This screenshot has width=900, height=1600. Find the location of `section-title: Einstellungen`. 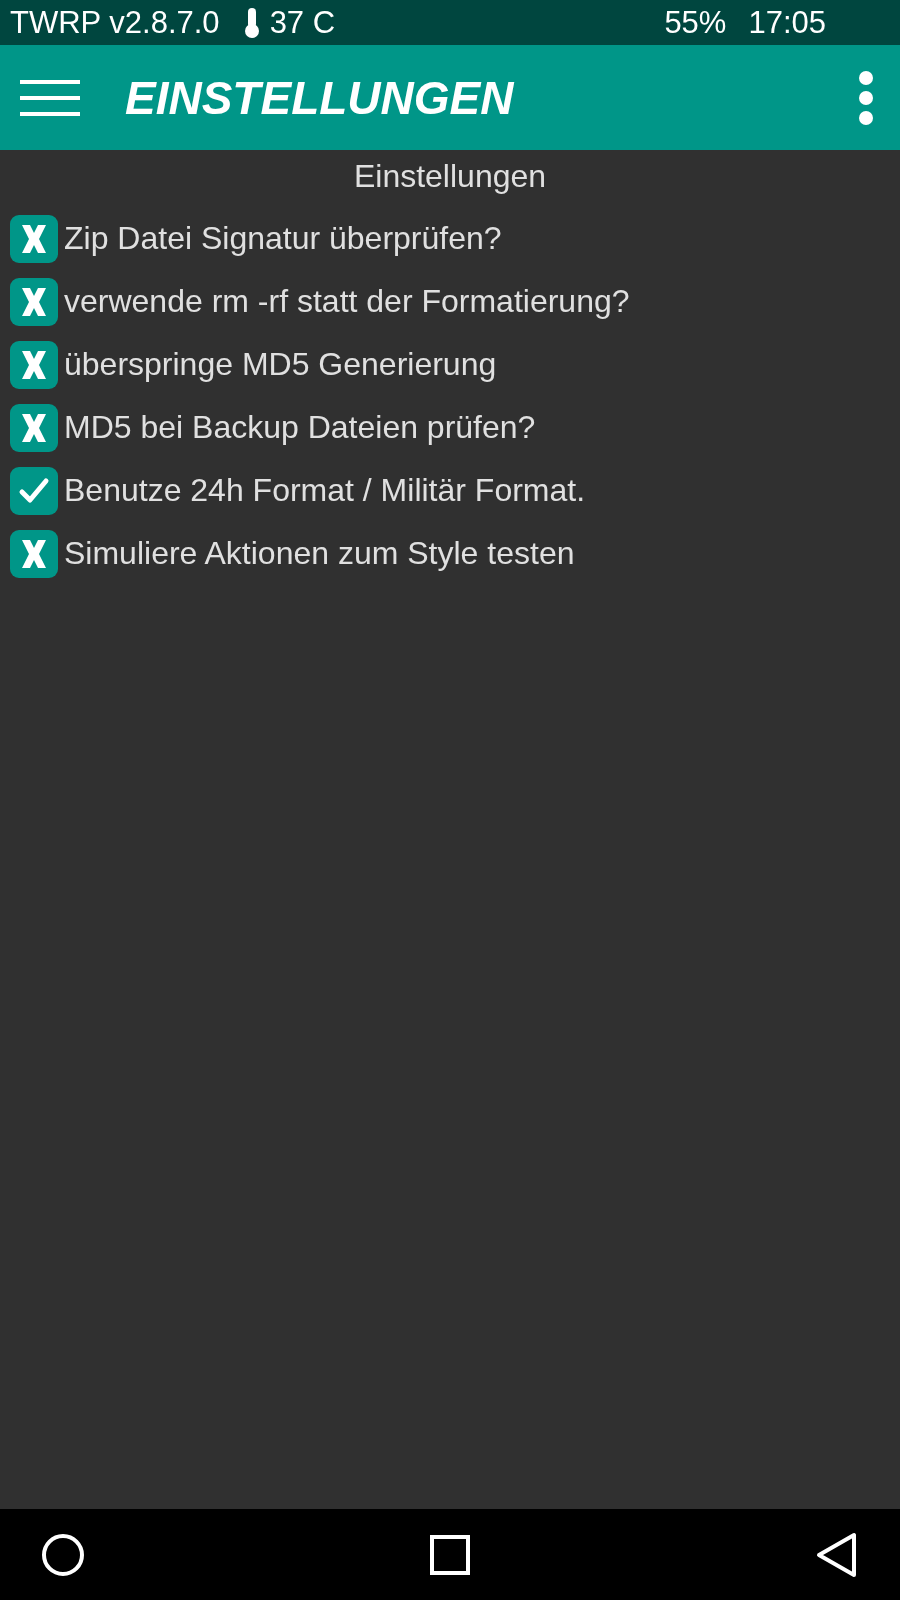

section-title: Einstellungen is located at coordinates (450, 176).